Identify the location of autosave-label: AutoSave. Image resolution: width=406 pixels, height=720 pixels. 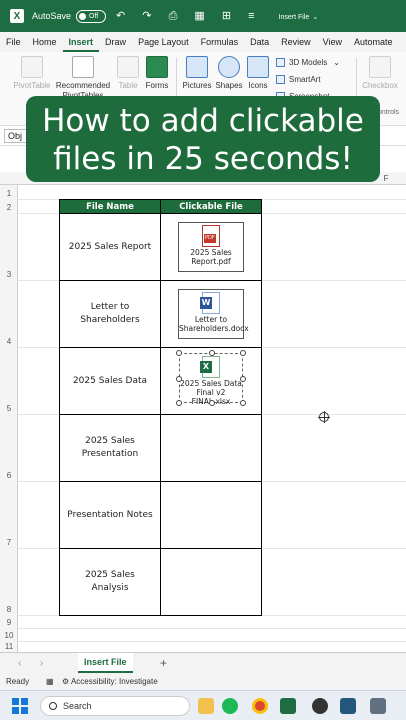
(52, 16).